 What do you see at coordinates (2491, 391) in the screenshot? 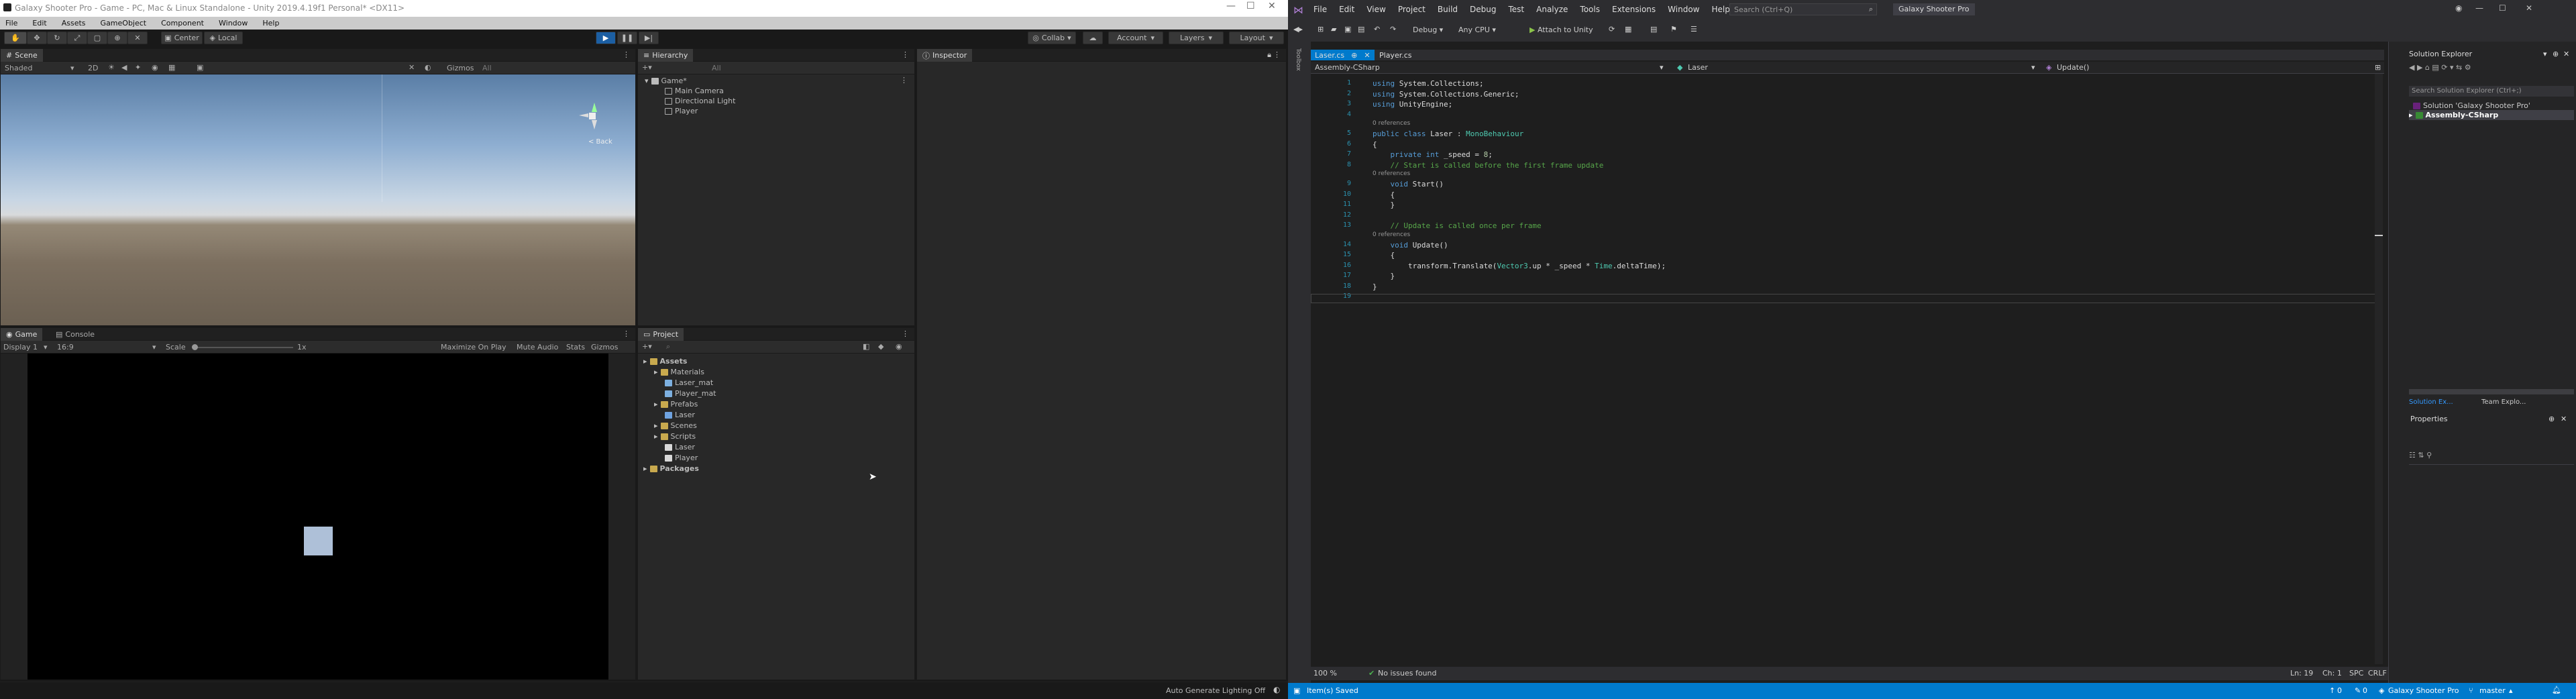
I see `horizontal-scrollbar` at bounding box center [2491, 391].